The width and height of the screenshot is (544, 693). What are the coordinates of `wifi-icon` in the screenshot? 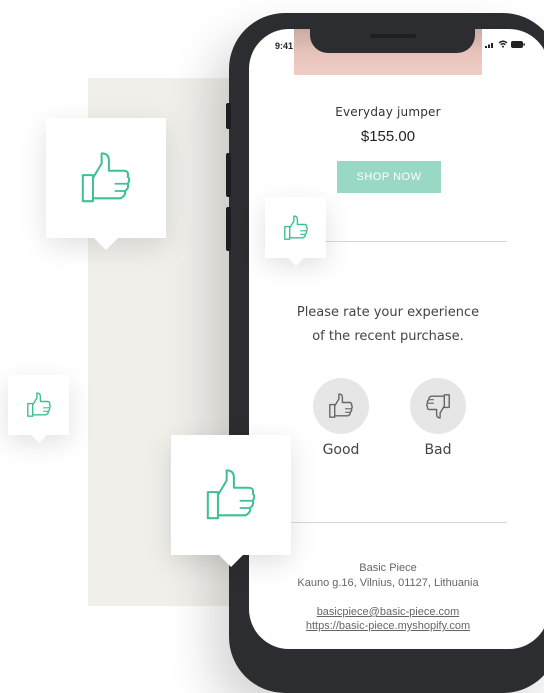 It's located at (503, 44).